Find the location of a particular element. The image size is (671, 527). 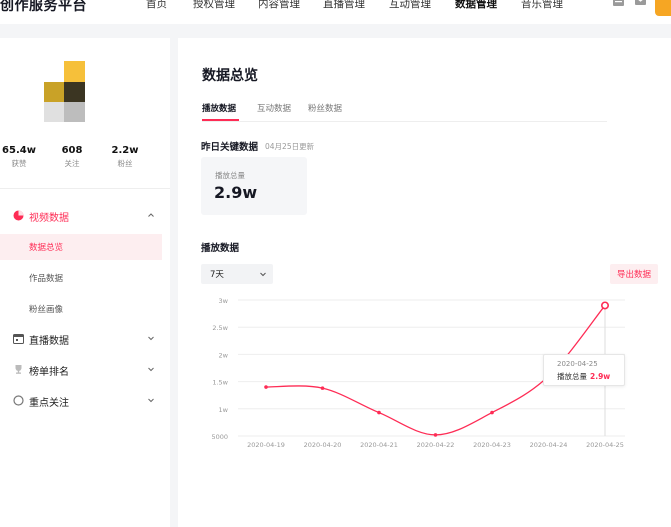

top-nav: 创作服务平台 首页 授权管理 内容管理 直播管理 互动管理 数据管理 音乐管理 is located at coordinates (335, 12).